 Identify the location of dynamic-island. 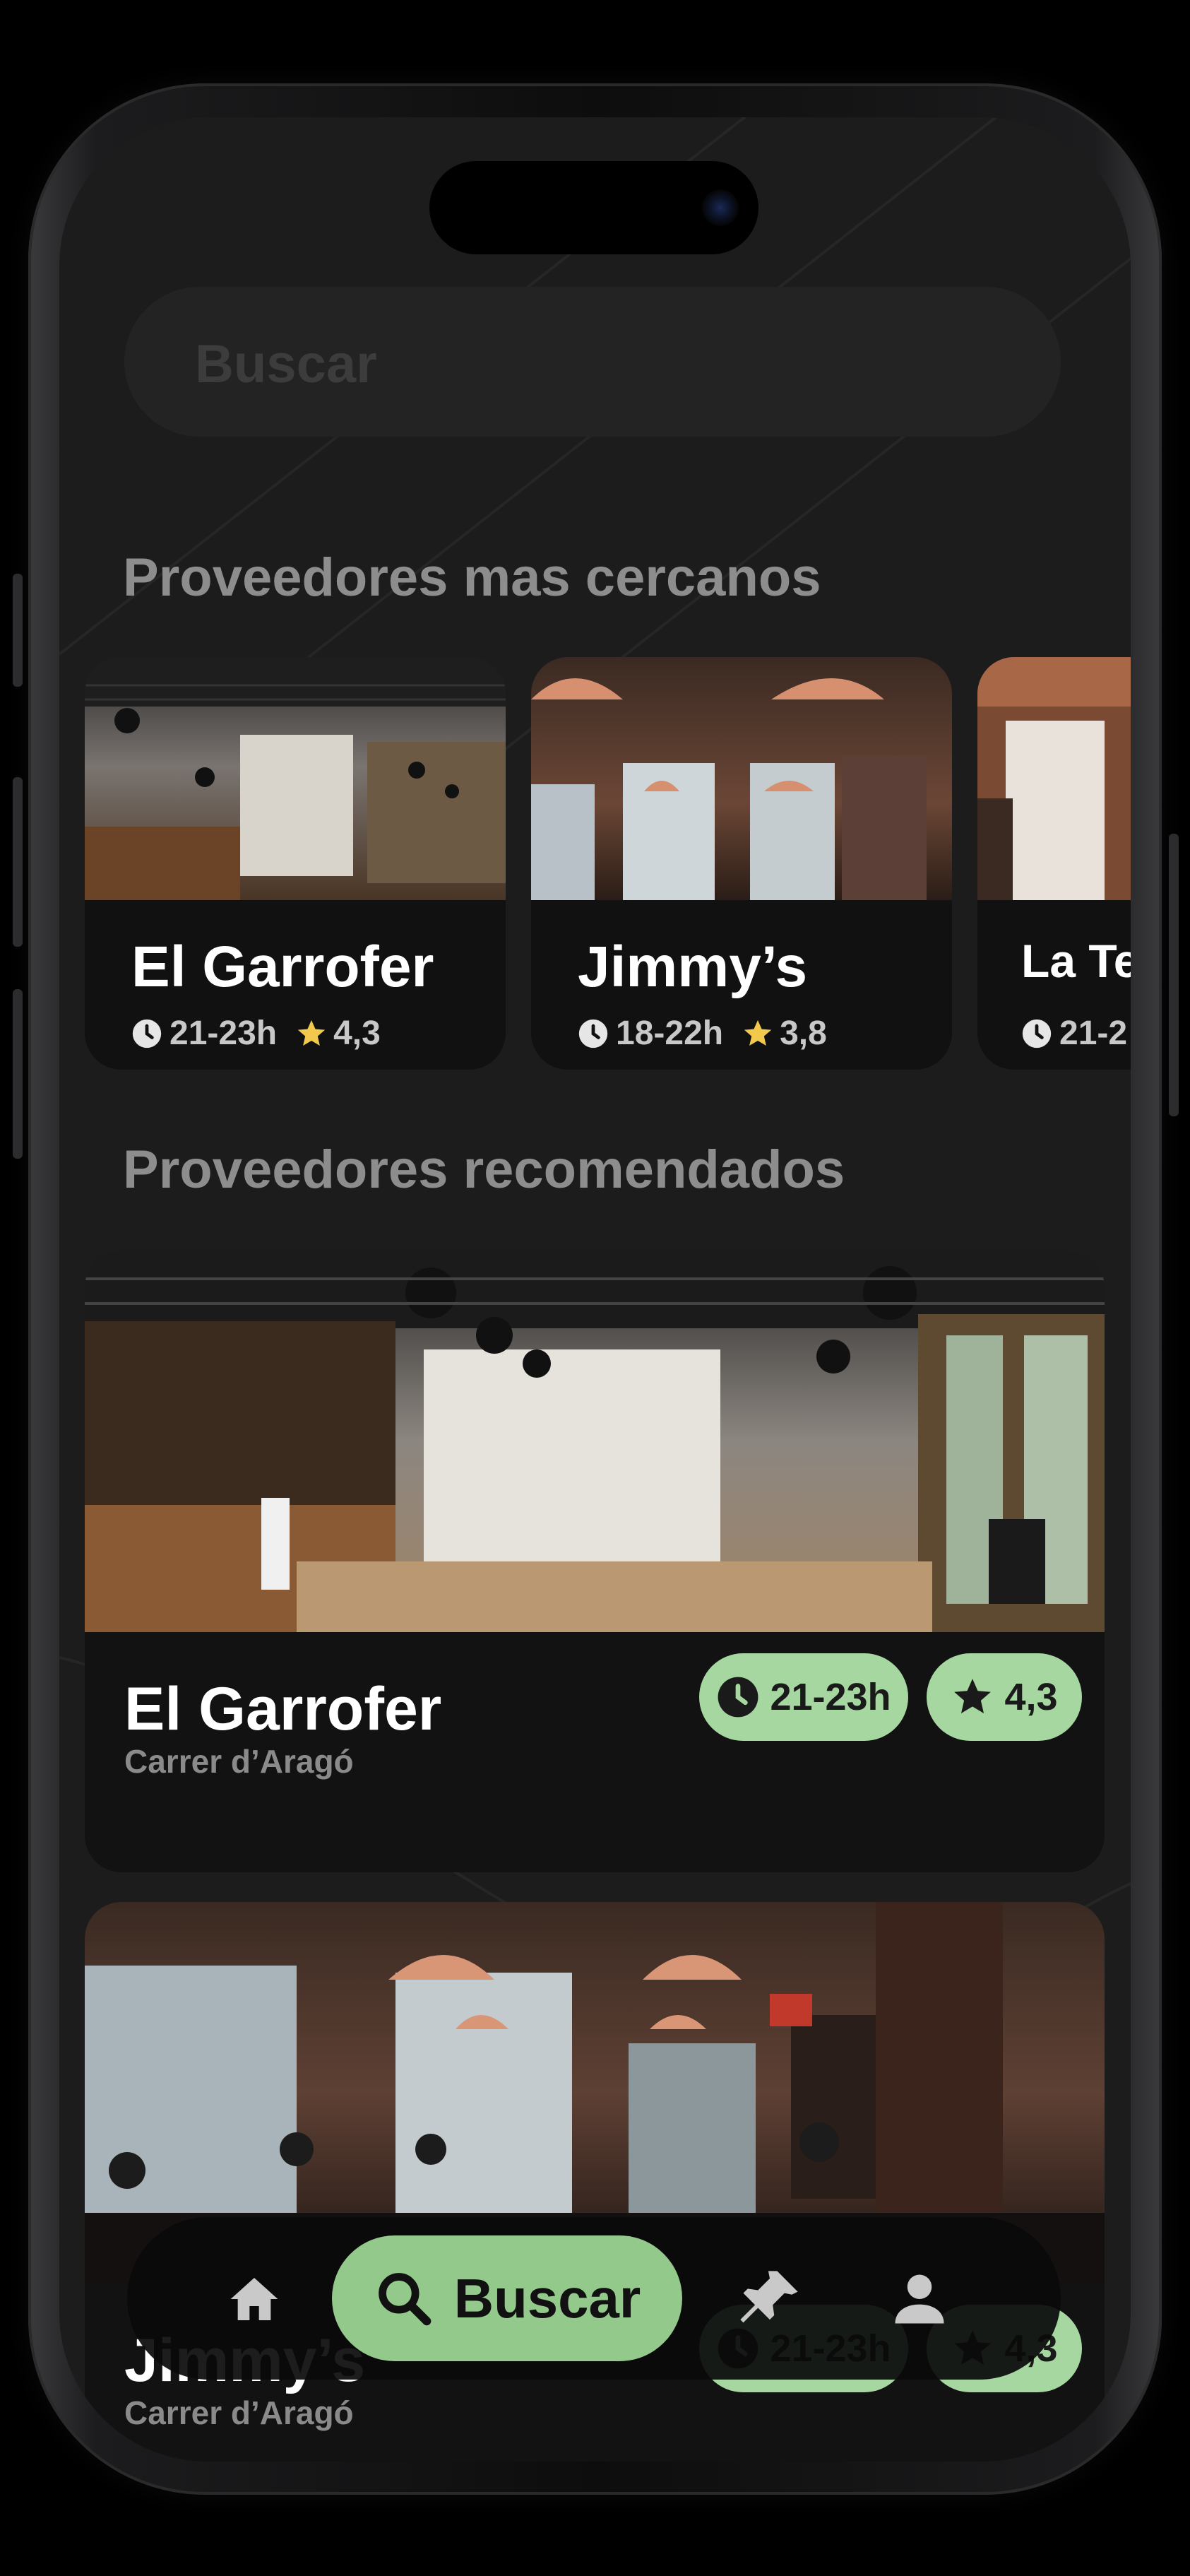
(593, 207).